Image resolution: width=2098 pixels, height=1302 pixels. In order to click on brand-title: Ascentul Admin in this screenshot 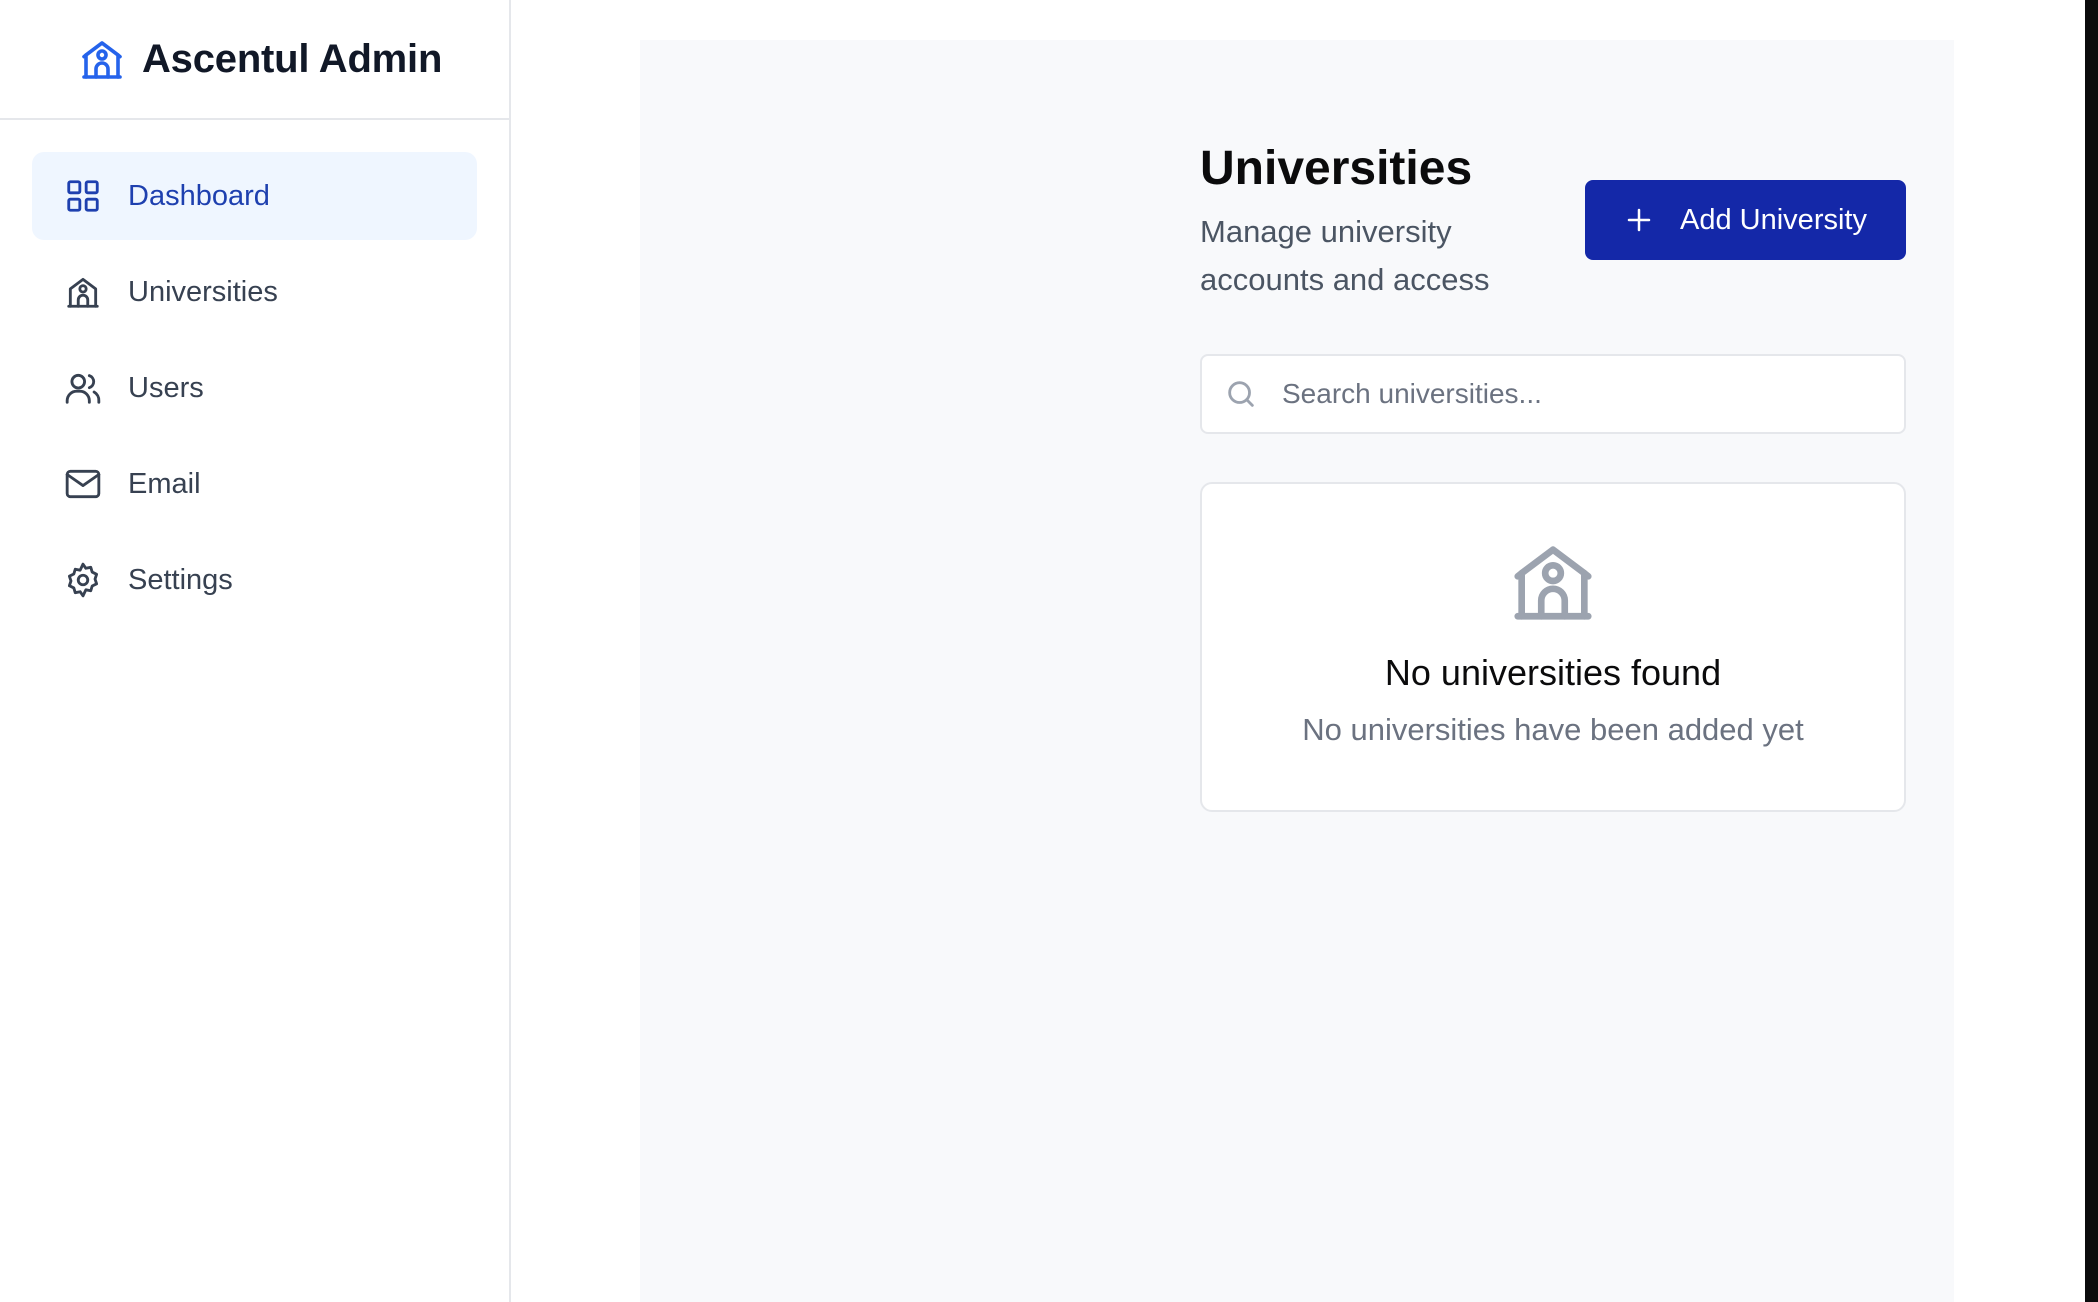, I will do `click(292, 58)`.